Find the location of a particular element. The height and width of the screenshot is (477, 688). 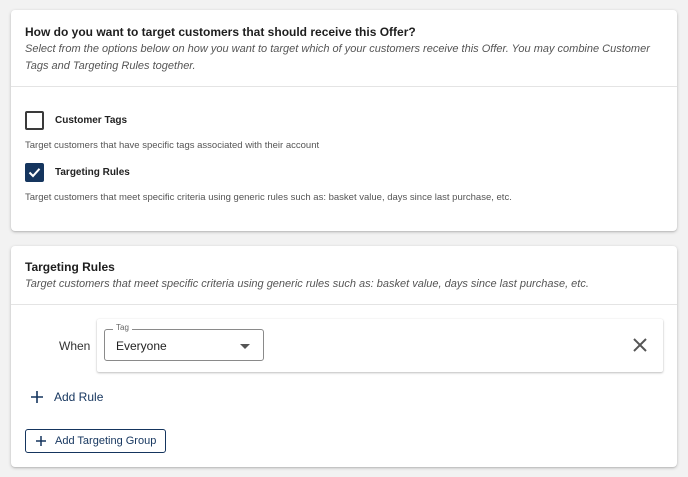

rule-box: Tag Everyone is located at coordinates (380, 345).